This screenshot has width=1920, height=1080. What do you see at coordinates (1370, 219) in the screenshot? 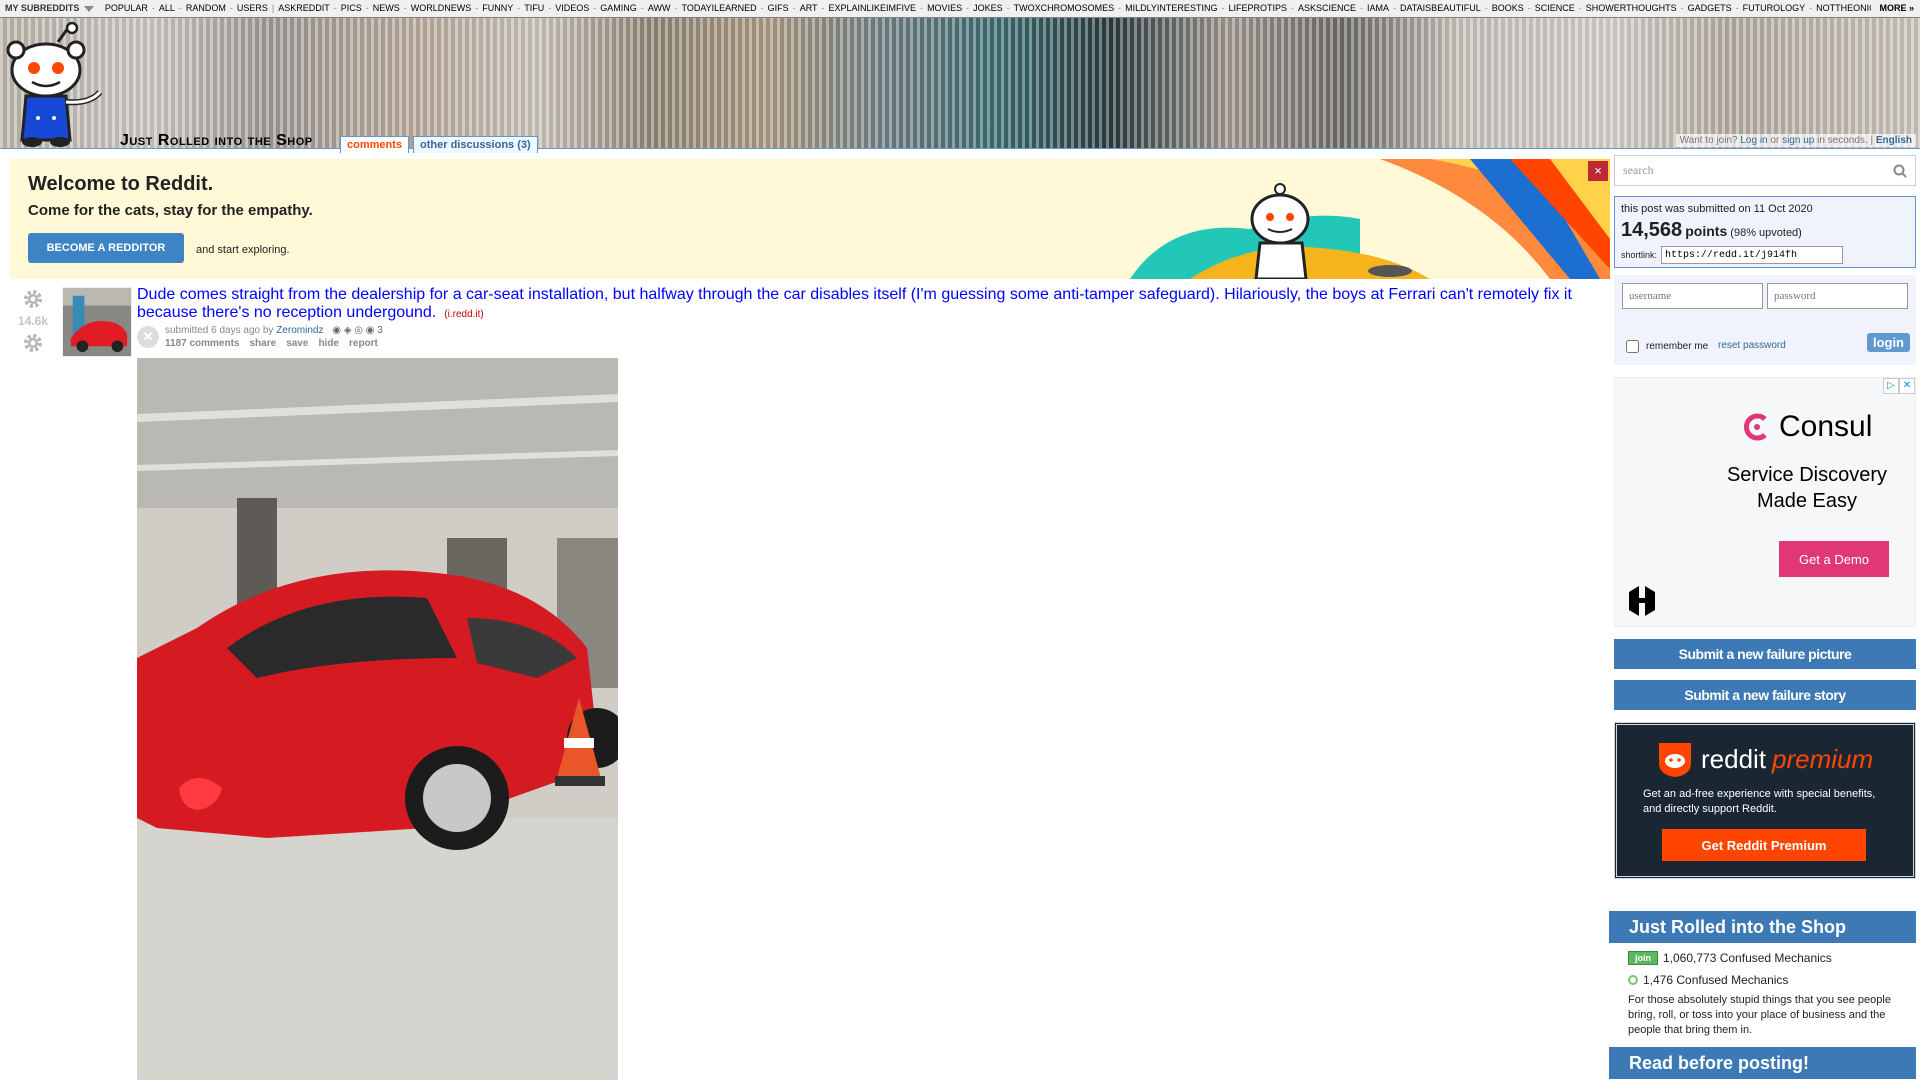
I see `welcome-illustration` at bounding box center [1370, 219].